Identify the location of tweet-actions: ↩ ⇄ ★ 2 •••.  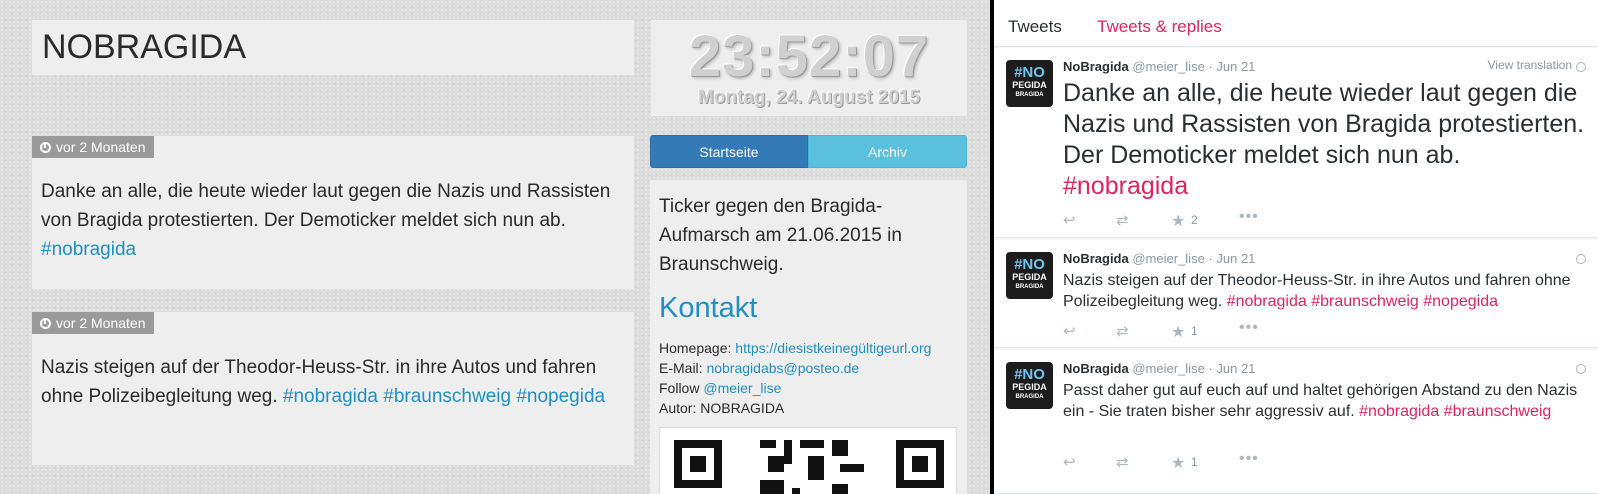
(1193, 219).